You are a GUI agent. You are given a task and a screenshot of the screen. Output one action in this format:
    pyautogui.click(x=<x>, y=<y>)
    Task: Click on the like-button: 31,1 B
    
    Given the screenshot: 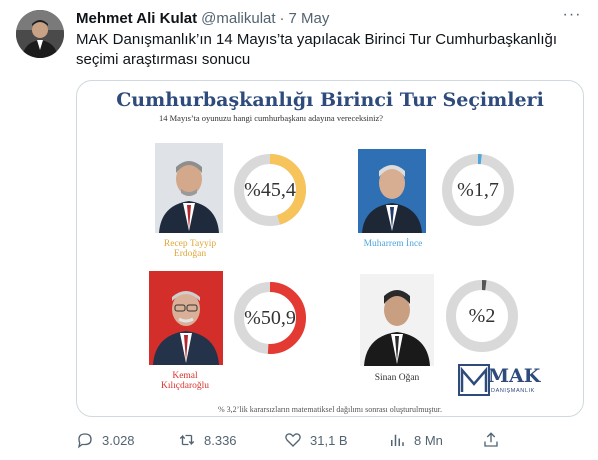 What is the action you would take?
    pyautogui.click(x=316, y=440)
    